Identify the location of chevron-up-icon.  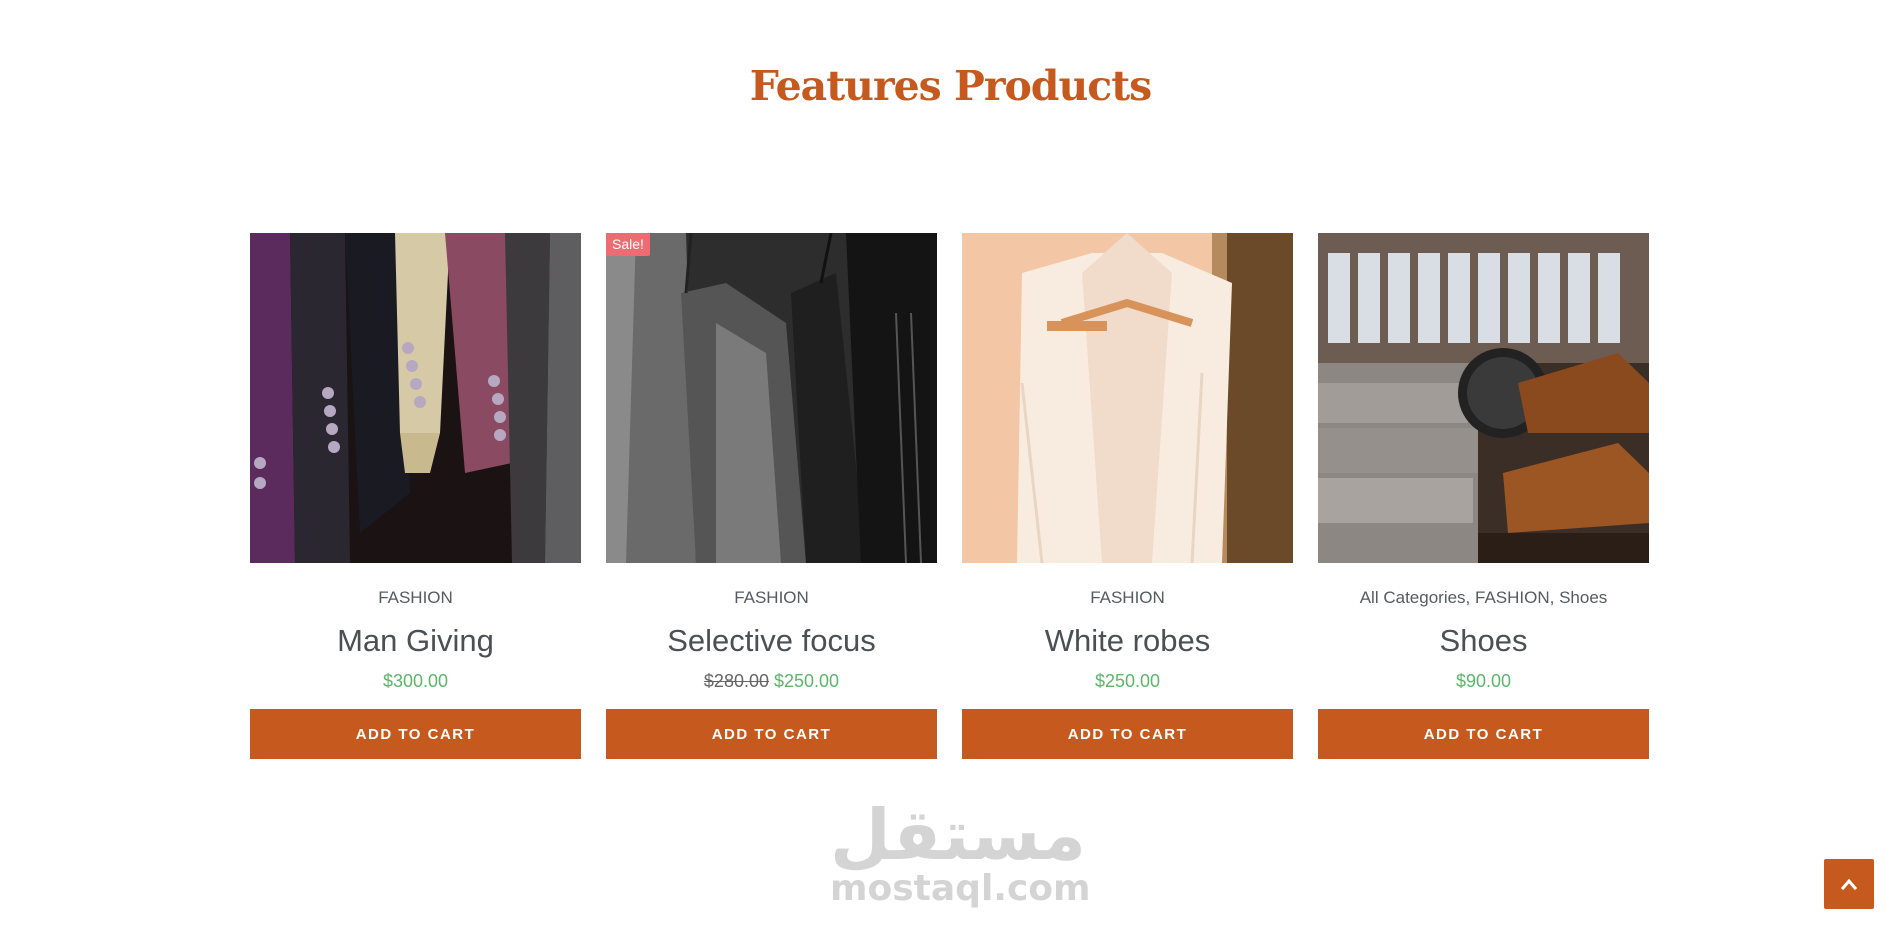
(1849, 884).